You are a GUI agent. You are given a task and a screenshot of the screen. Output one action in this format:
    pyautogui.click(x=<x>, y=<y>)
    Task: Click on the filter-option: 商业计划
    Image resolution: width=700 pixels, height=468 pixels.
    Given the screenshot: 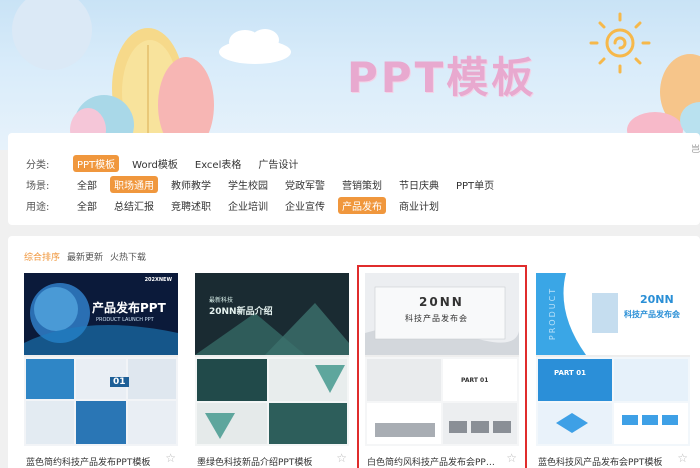 What is the action you would take?
    pyautogui.click(x=419, y=205)
    